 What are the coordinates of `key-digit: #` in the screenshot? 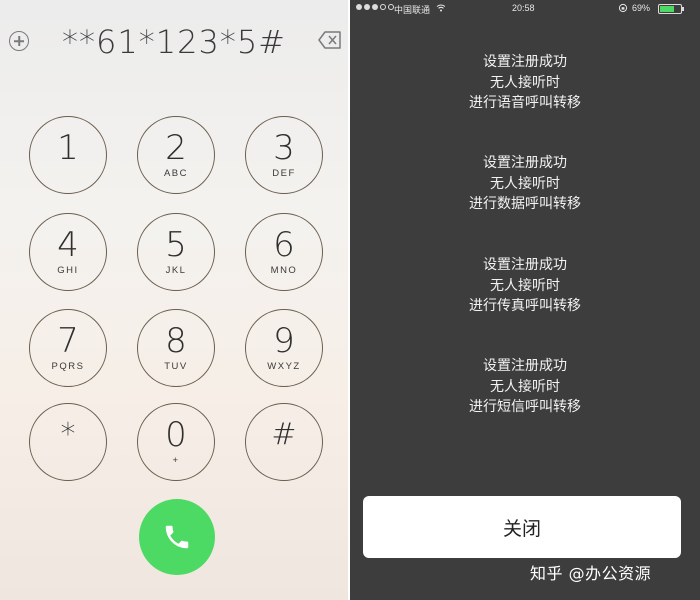 It's located at (284, 434).